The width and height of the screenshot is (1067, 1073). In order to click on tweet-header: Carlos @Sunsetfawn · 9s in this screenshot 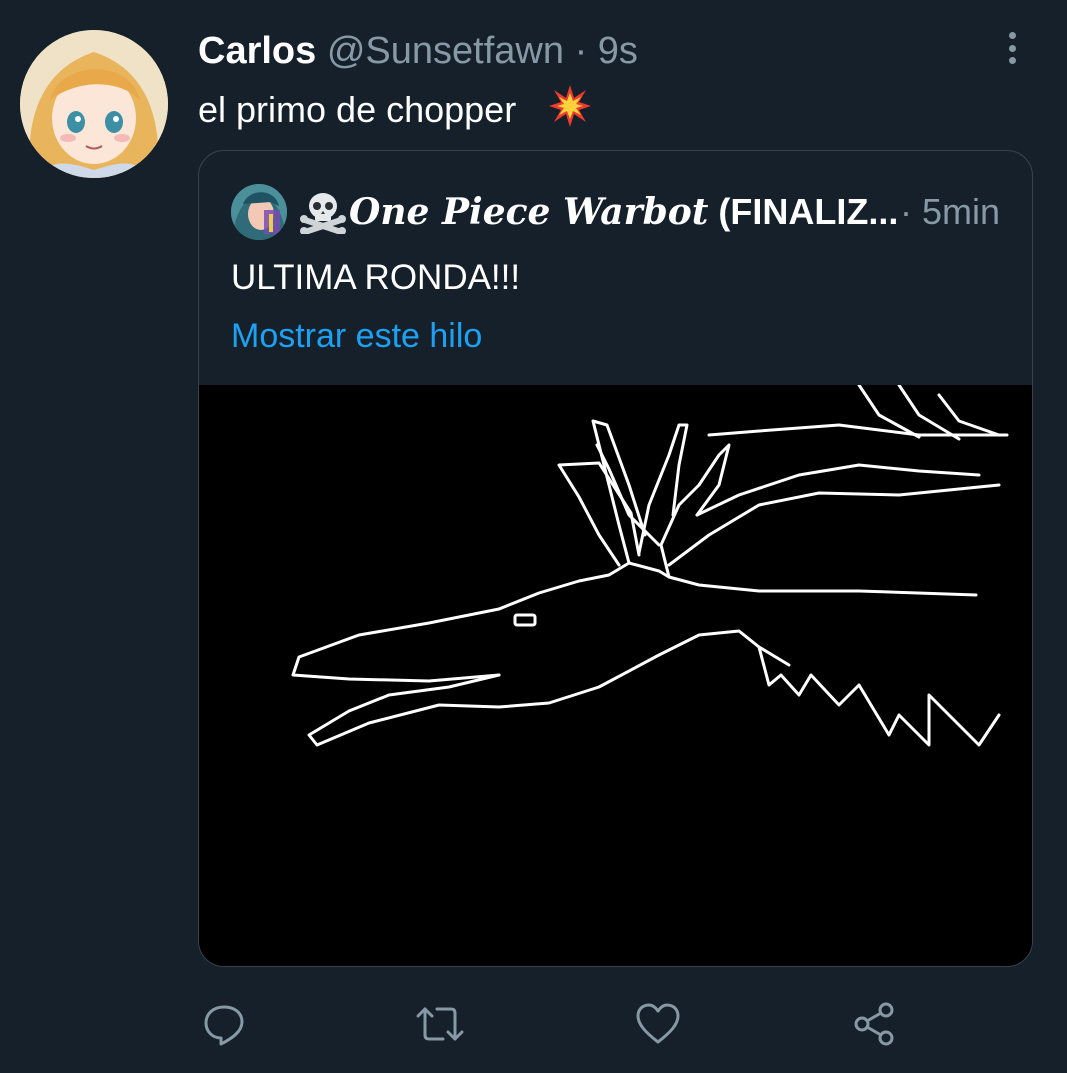, I will do `click(418, 51)`.